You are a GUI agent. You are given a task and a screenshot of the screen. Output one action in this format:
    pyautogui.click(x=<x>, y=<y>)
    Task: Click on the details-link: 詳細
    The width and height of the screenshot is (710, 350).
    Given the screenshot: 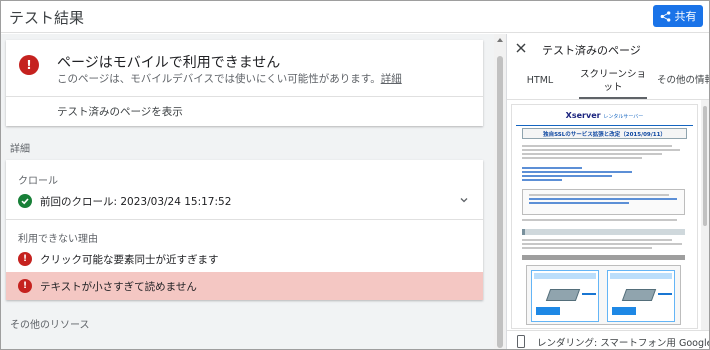 What is the action you would take?
    pyautogui.click(x=391, y=79)
    